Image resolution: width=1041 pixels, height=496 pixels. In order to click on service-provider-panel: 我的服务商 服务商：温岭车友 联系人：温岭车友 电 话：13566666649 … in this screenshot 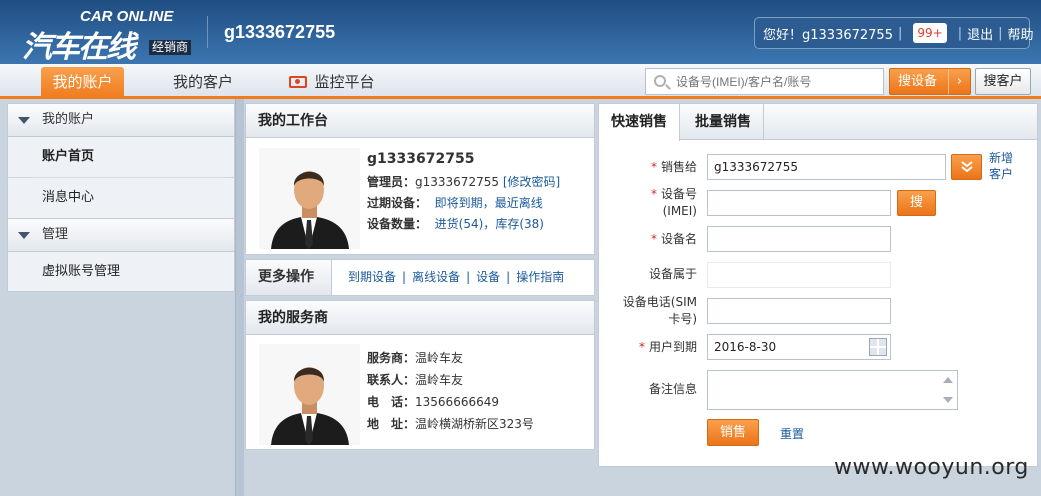, I will do `click(420, 375)`.